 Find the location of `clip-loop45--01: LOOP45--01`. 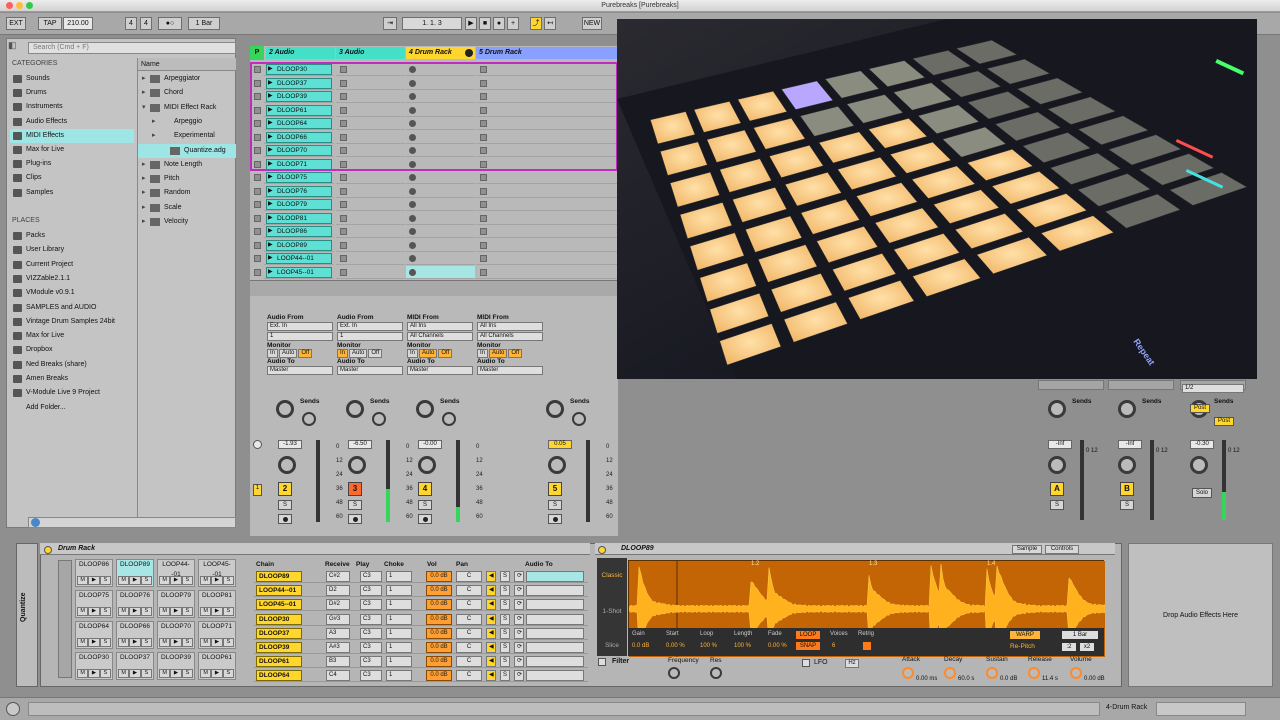

clip-loop45--01: LOOP45--01 is located at coordinates (299, 272).